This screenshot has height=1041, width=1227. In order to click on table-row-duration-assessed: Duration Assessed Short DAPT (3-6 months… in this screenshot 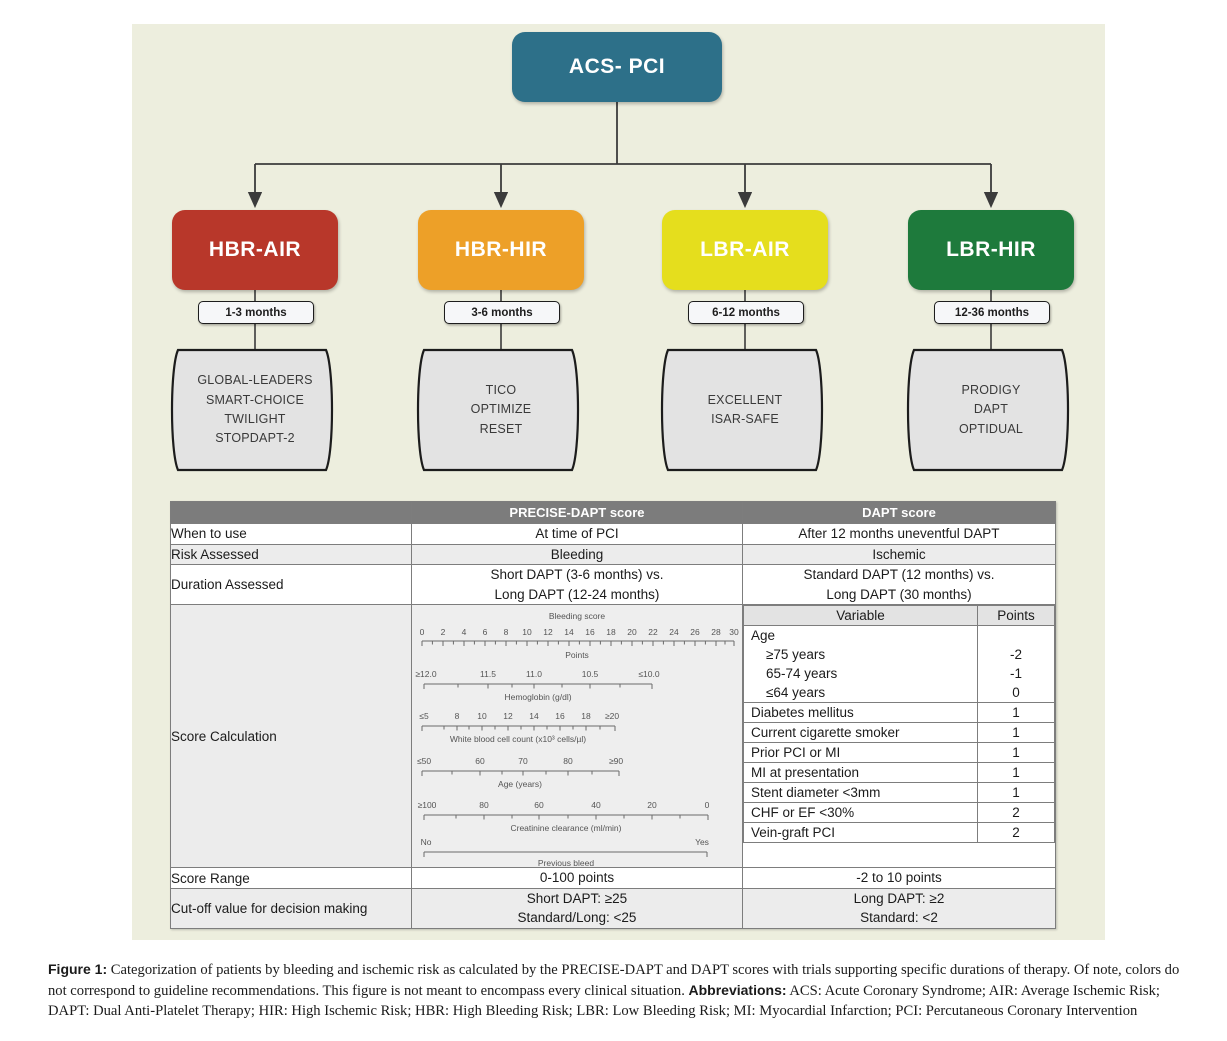, I will do `click(613, 585)`.